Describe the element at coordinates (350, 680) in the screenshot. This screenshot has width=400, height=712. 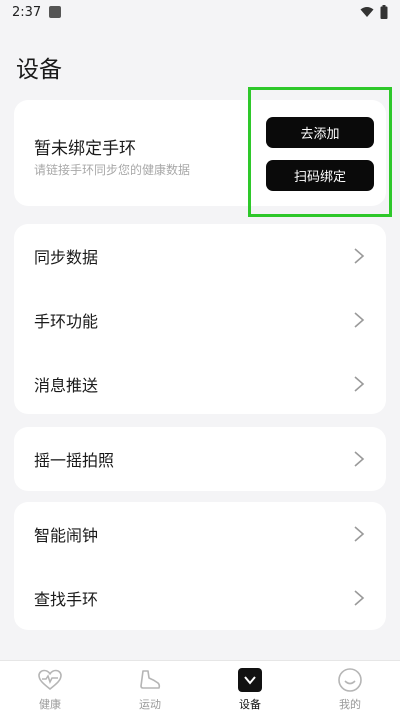
I see `smiley-icon` at that location.